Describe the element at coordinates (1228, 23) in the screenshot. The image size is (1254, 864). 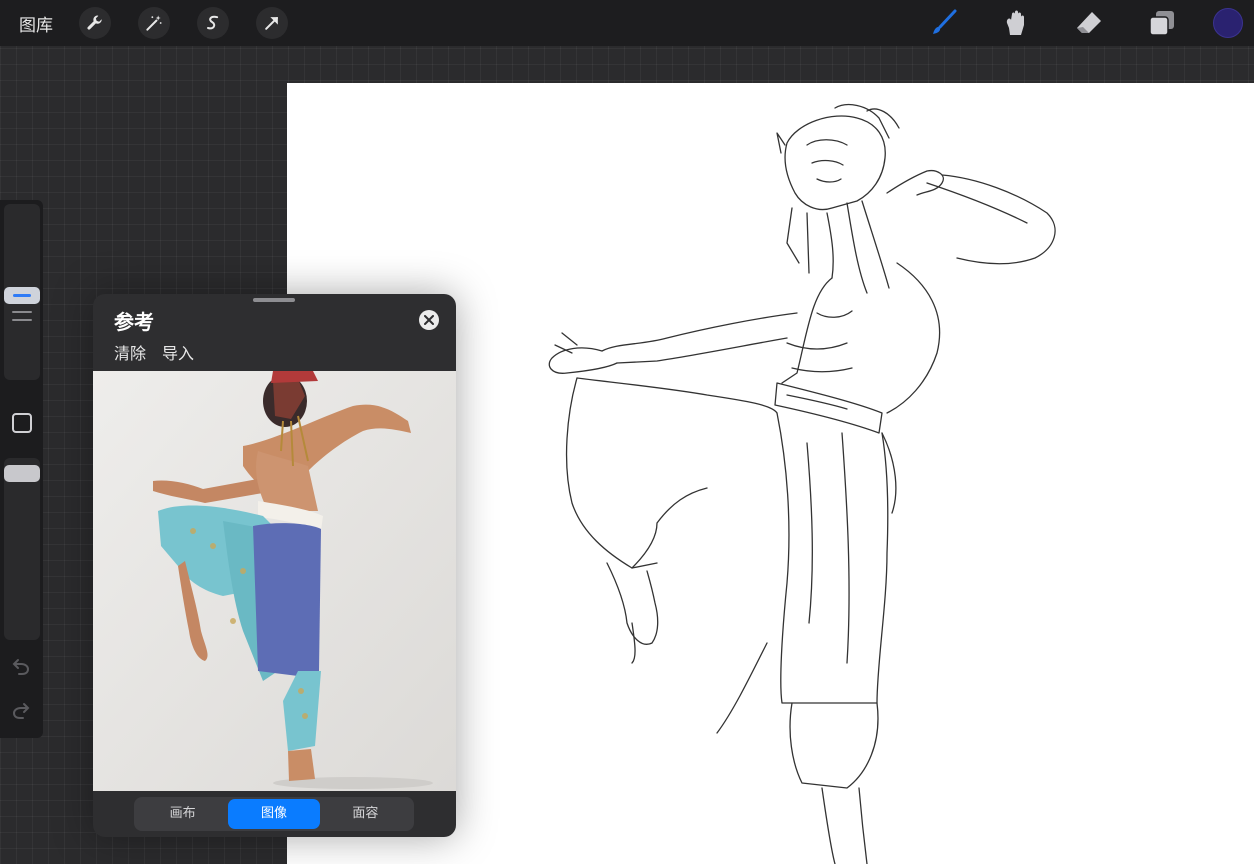
I see `color-picker-button` at that location.